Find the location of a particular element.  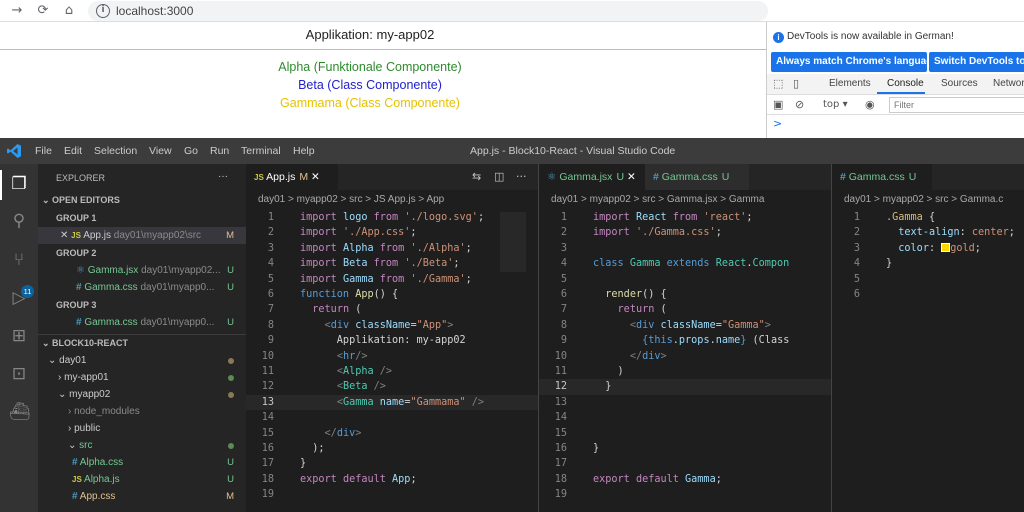

eye-icon: ◉ is located at coordinates (870, 104).